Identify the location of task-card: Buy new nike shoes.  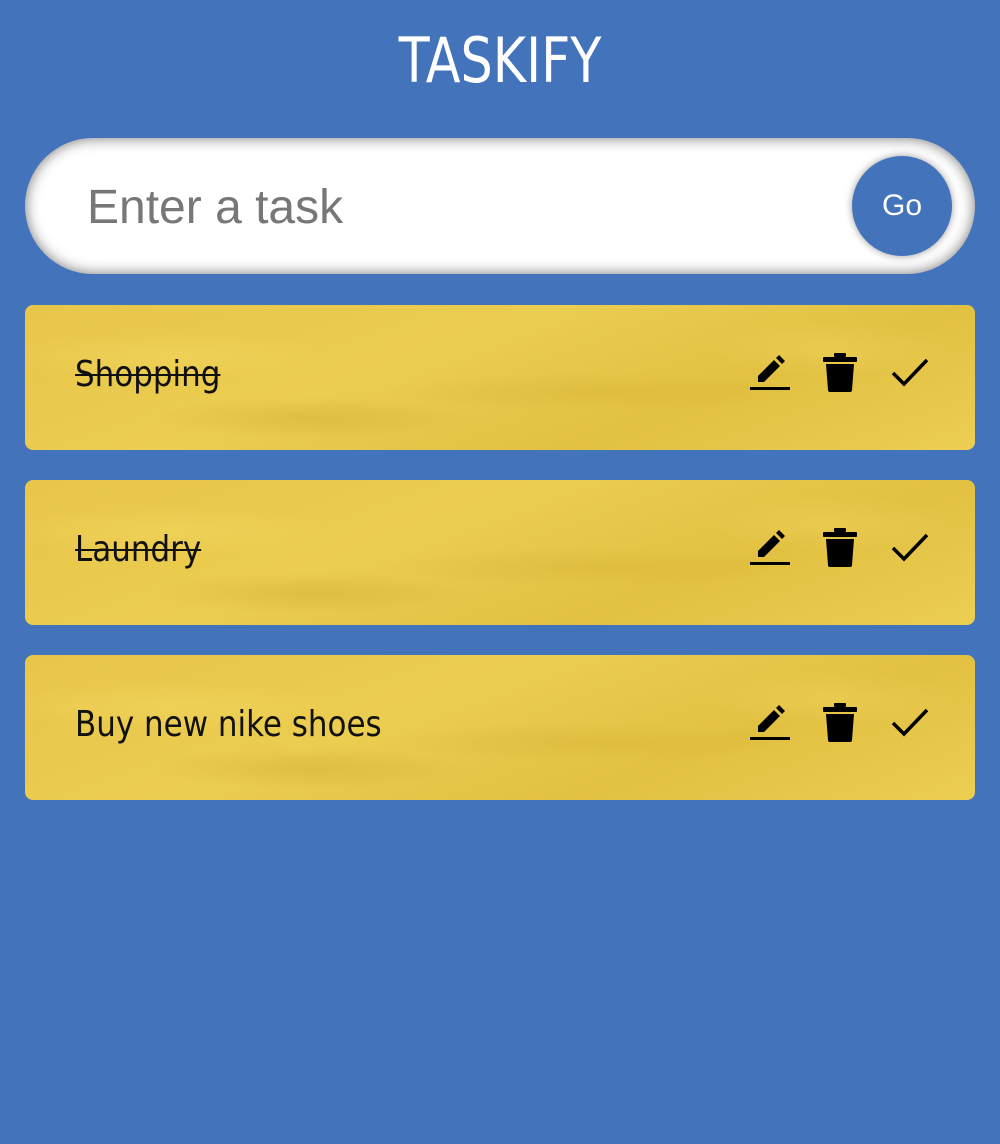
(500, 727).